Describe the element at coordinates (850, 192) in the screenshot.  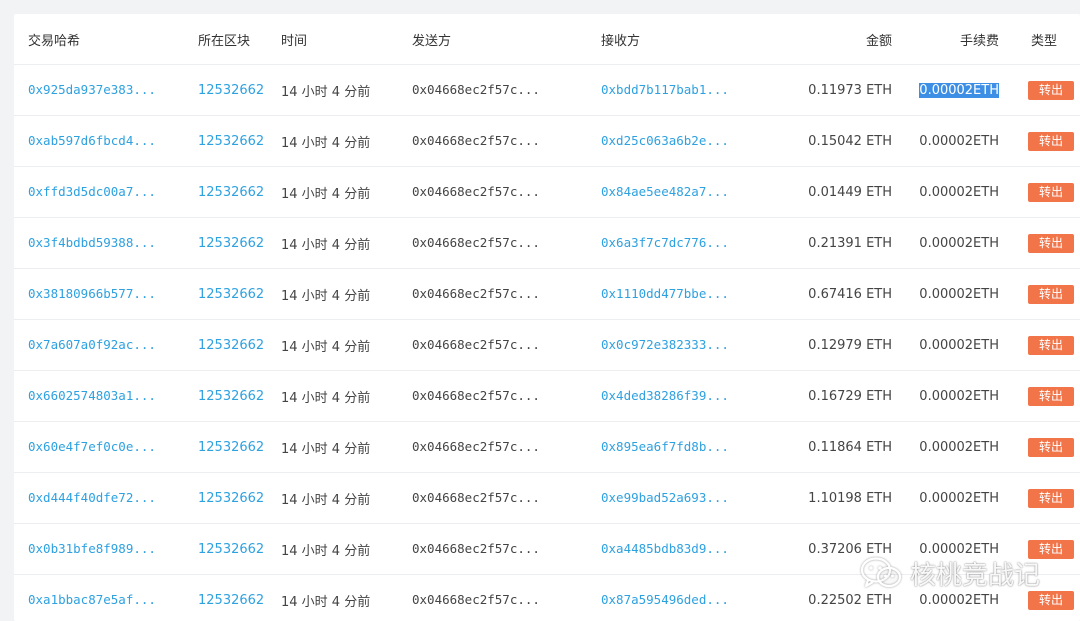
I see `tx-amount: 0.01449 ETH` at that location.